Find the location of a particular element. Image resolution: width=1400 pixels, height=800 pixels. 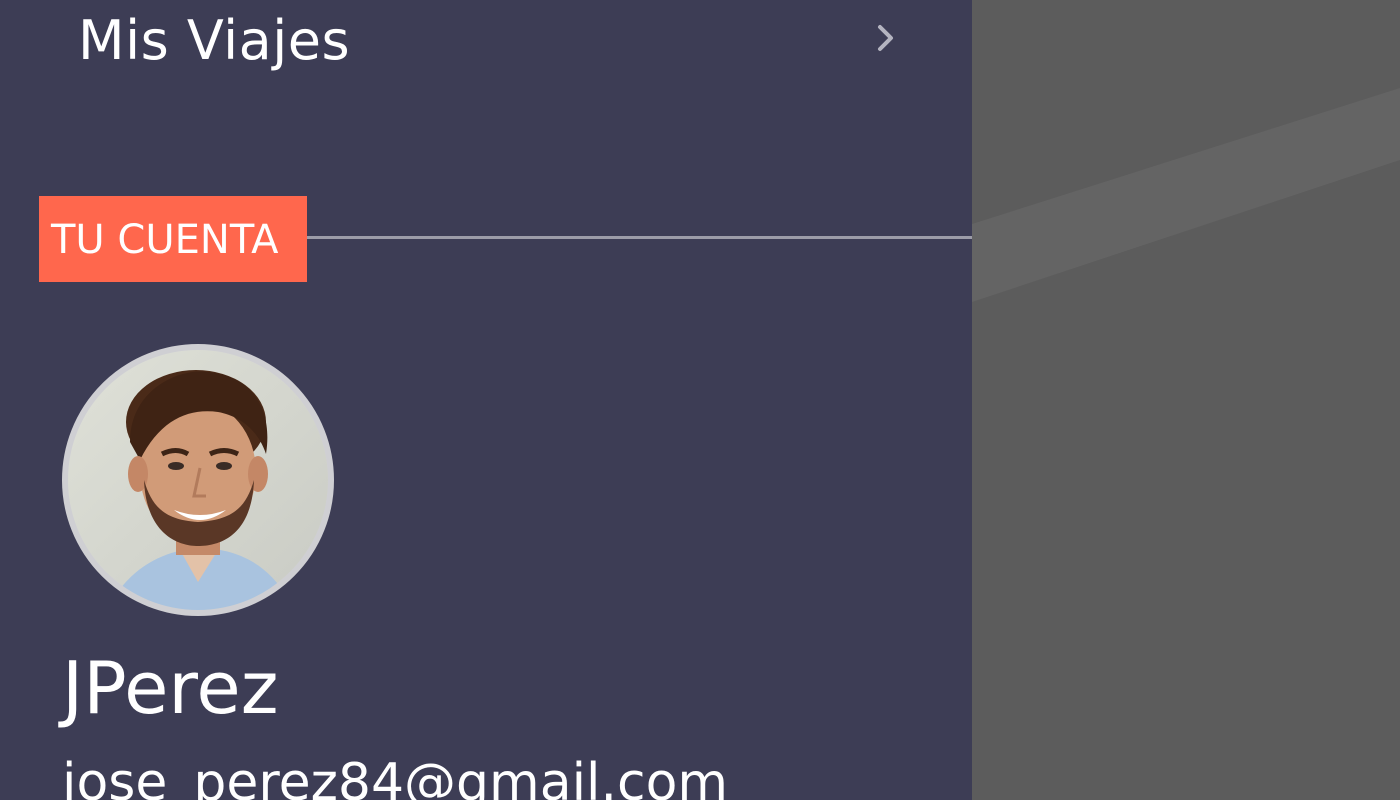

section-divider is located at coordinates (636, 237).